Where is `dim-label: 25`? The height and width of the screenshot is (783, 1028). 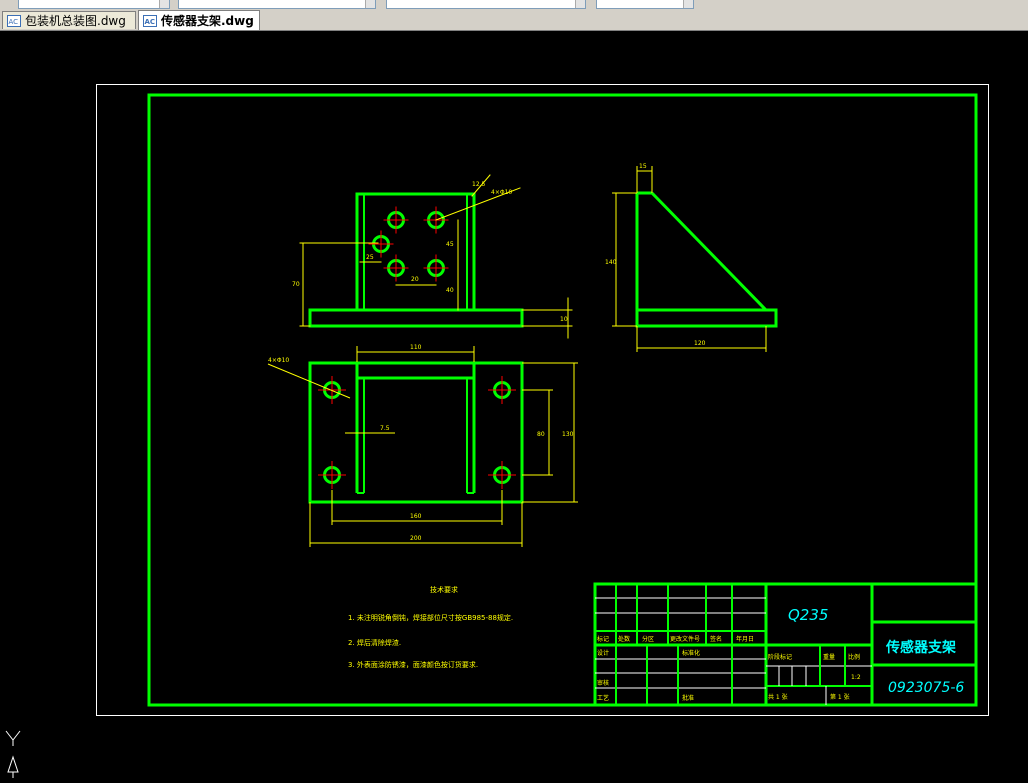 dim-label: 25 is located at coordinates (370, 257).